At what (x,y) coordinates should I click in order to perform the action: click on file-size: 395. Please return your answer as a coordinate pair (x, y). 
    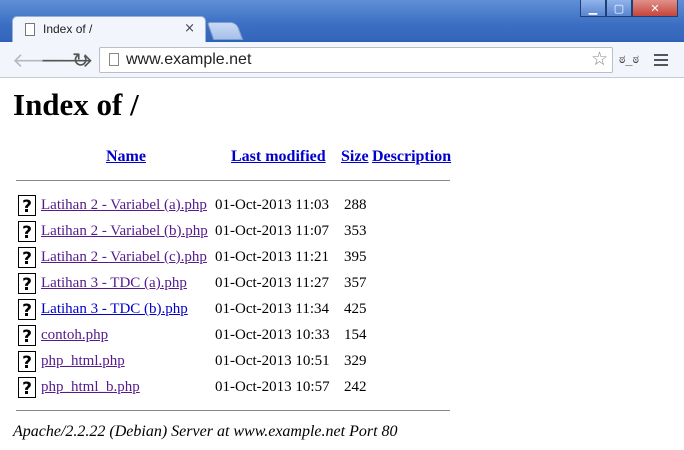
    Looking at the image, I should click on (355, 257).